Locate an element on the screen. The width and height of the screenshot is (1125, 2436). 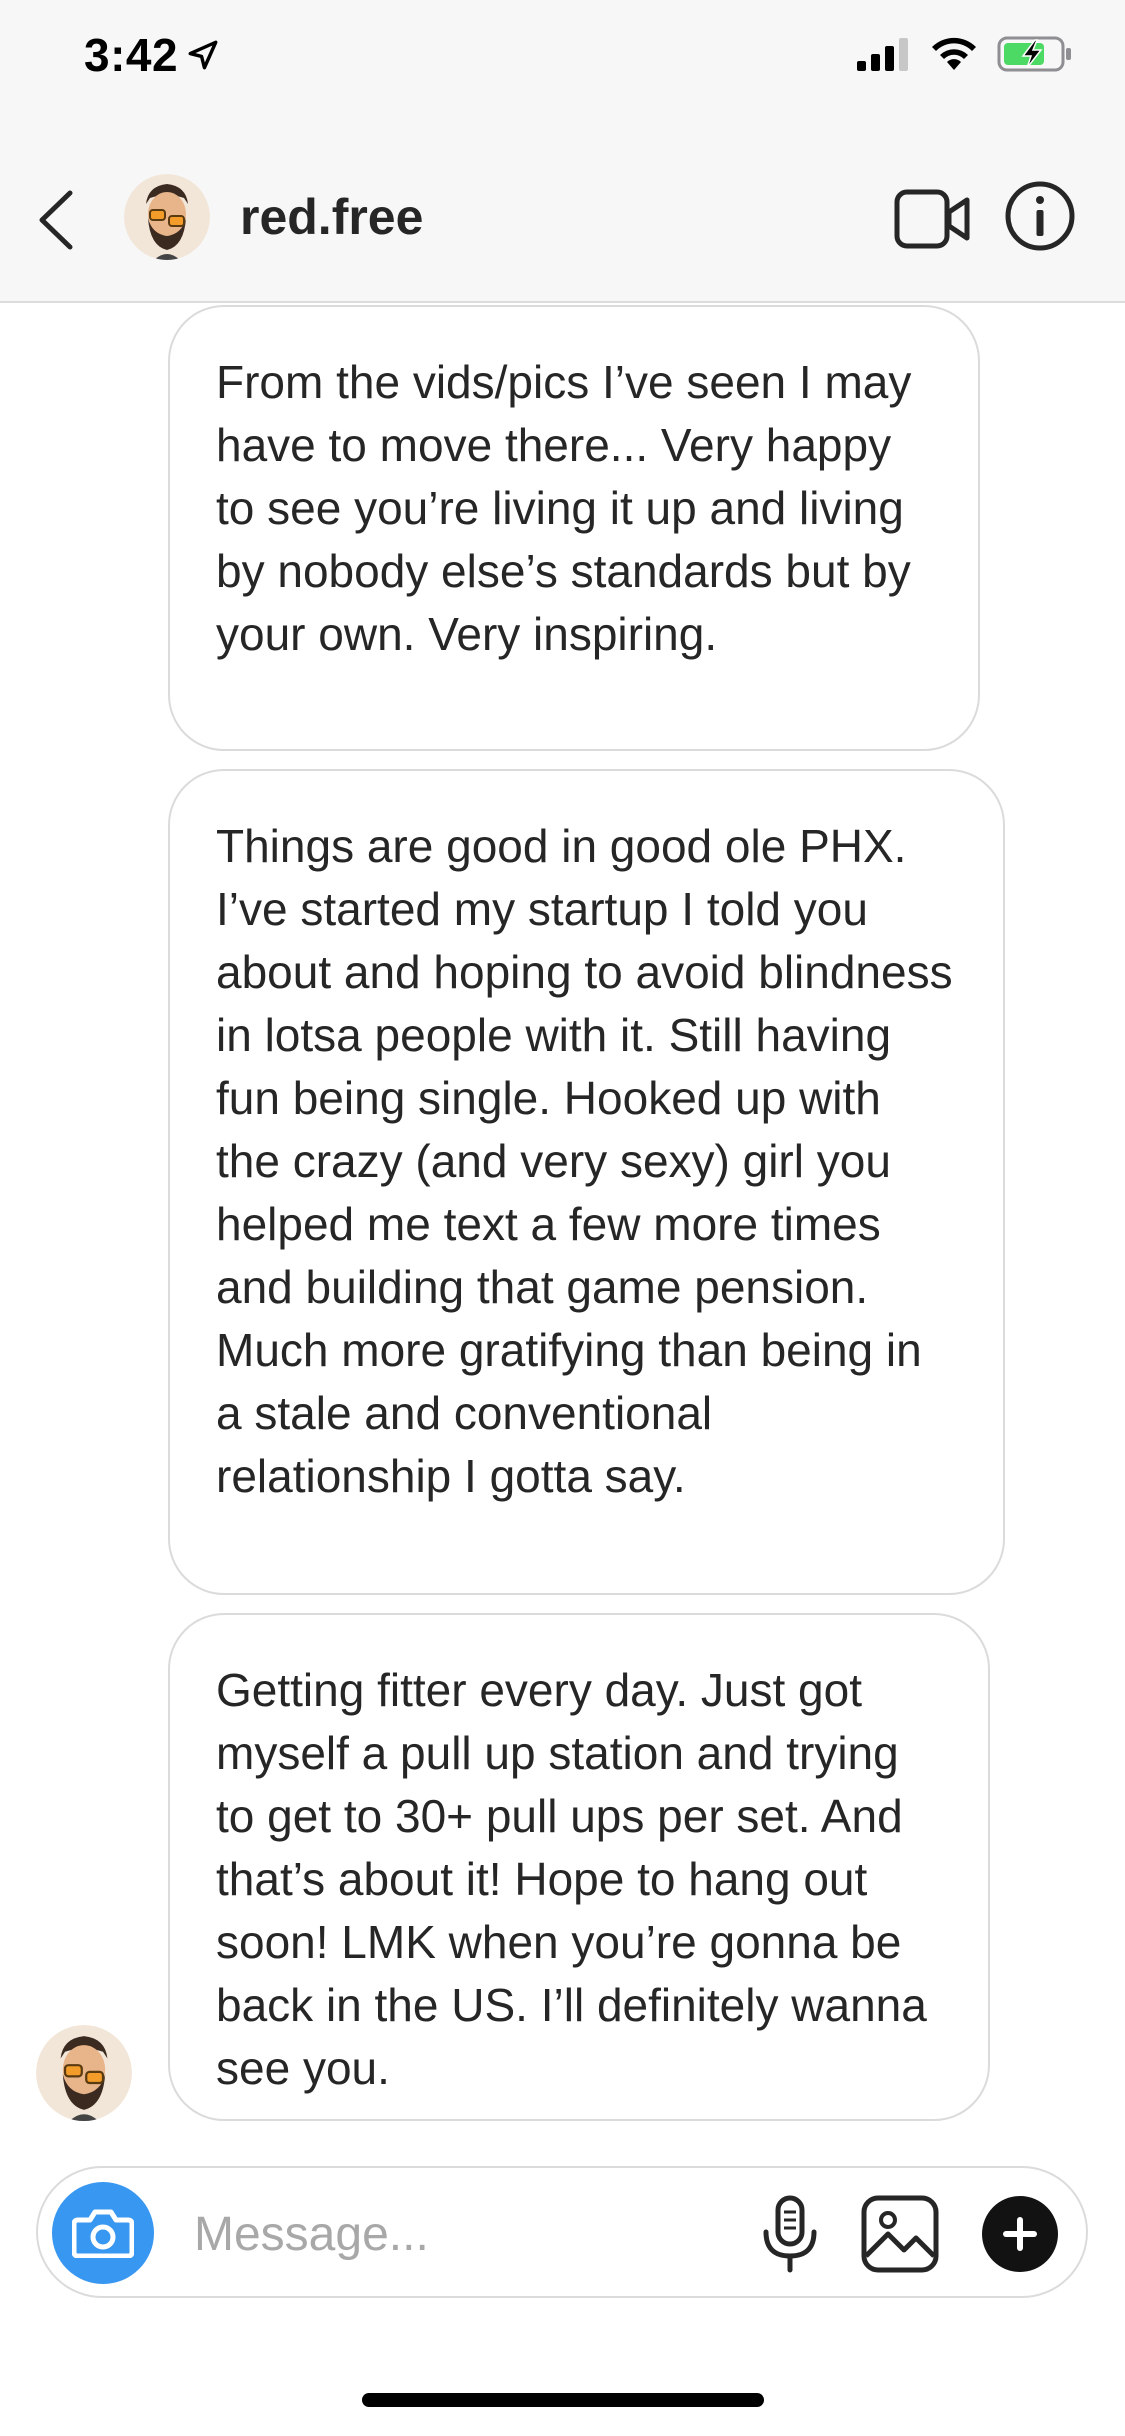
message-composer is located at coordinates (562, 2232).